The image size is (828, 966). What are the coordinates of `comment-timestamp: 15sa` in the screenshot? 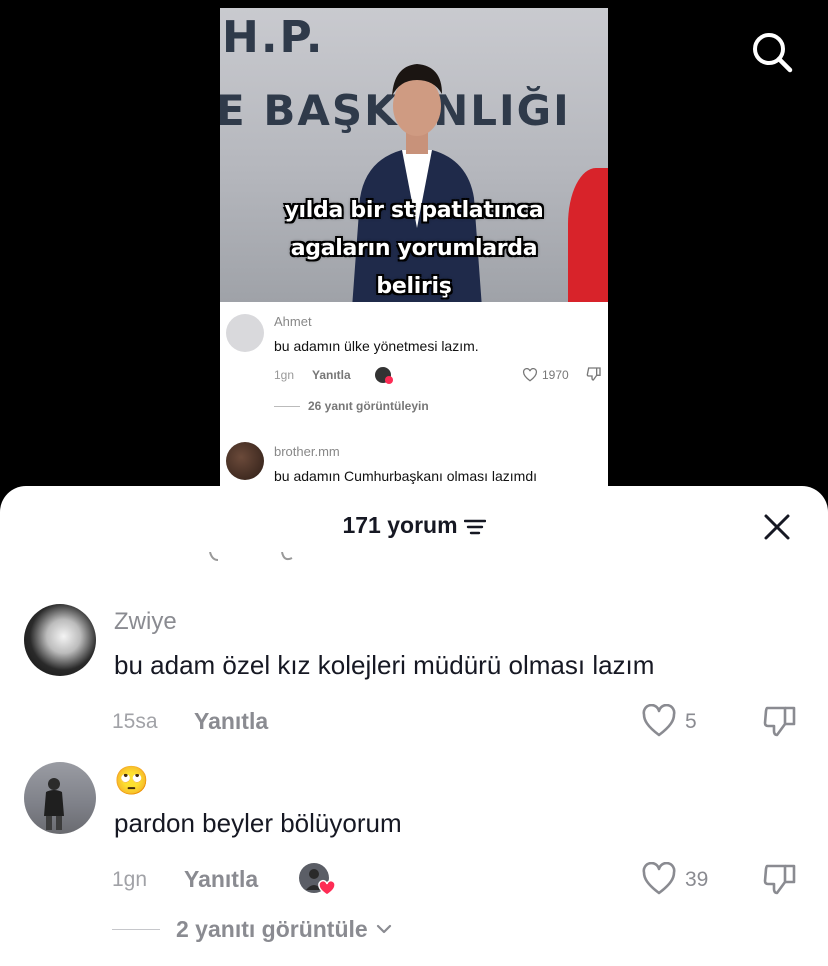 It's located at (135, 721).